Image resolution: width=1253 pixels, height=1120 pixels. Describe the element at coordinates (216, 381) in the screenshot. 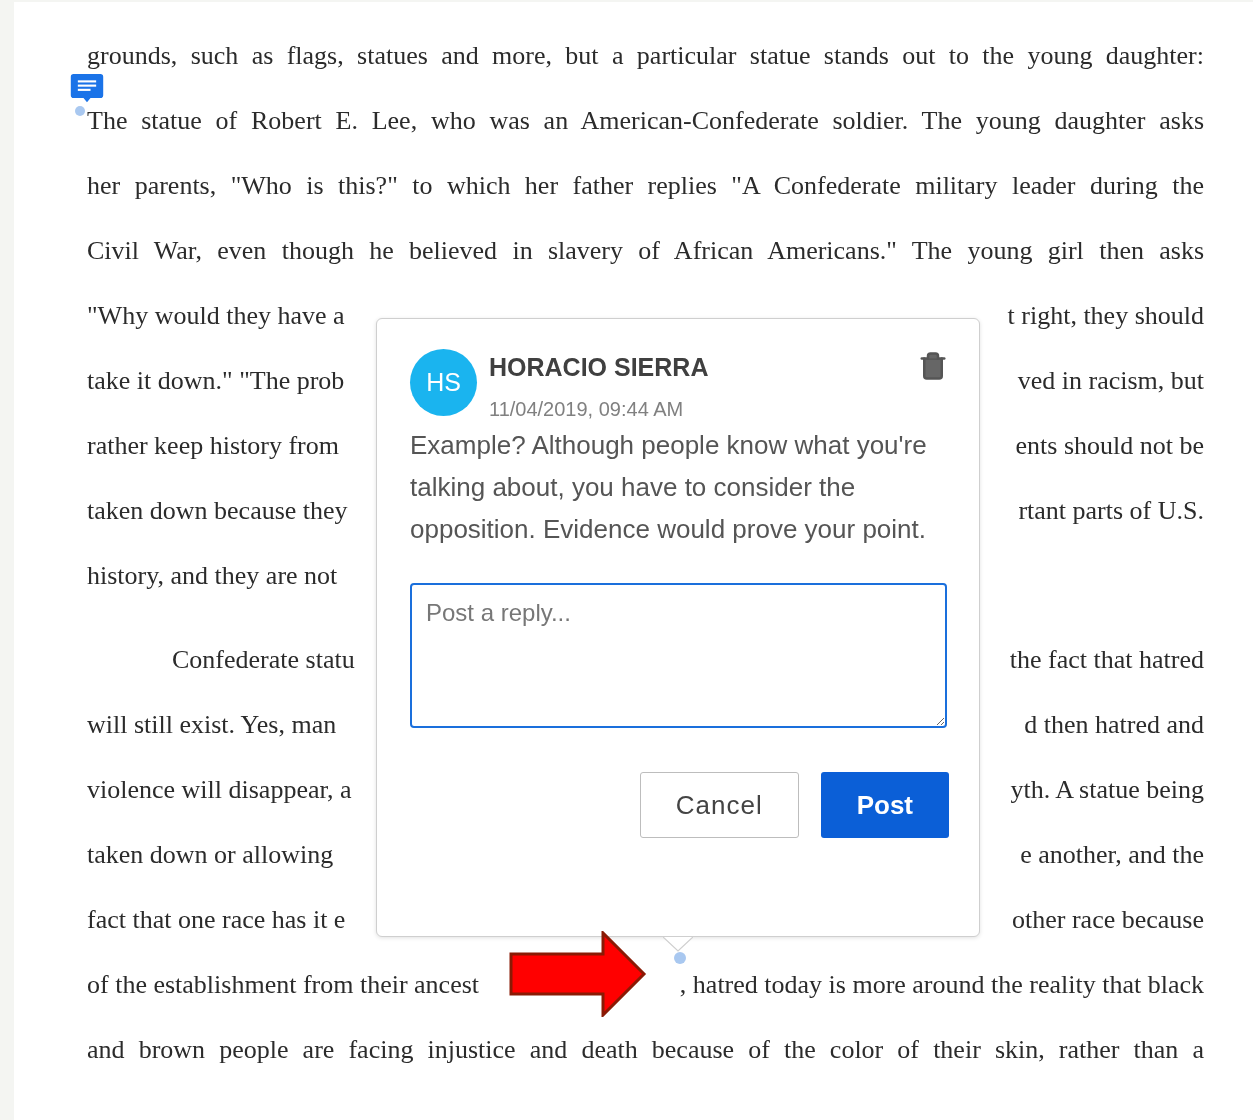

I see `document-line: take it down." "The prob` at that location.